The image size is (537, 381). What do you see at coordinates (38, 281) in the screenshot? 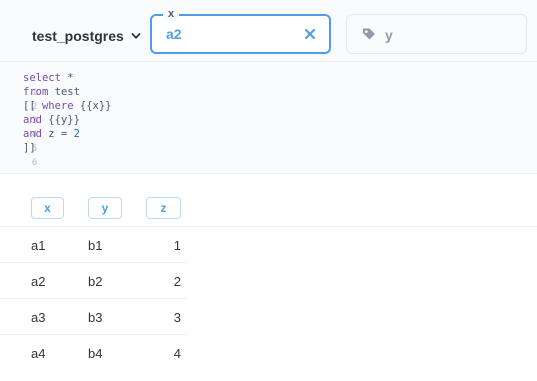
I see `cell-x: a2` at bounding box center [38, 281].